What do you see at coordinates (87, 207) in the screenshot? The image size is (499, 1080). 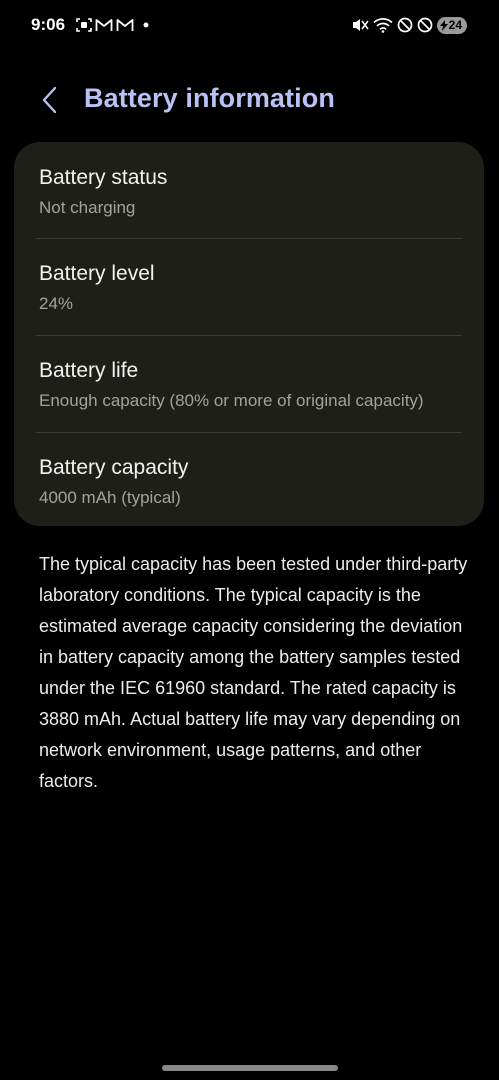 I see `item-value: Not charging` at bounding box center [87, 207].